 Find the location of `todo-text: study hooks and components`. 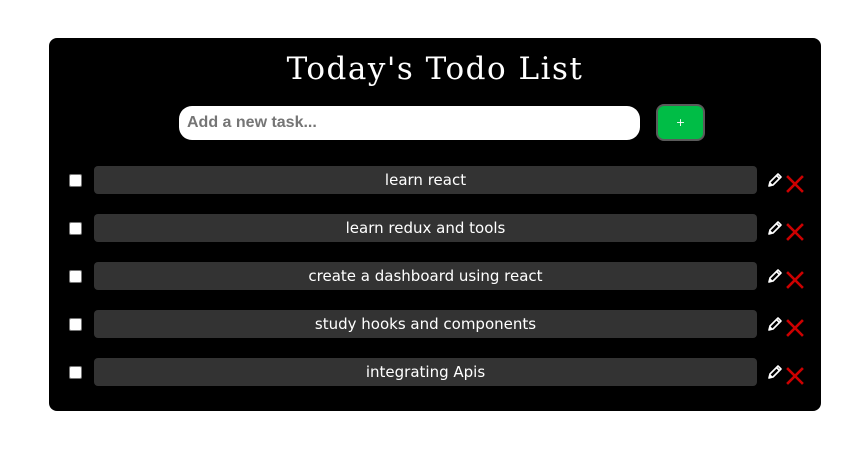

todo-text: study hooks and components is located at coordinates (425, 324).